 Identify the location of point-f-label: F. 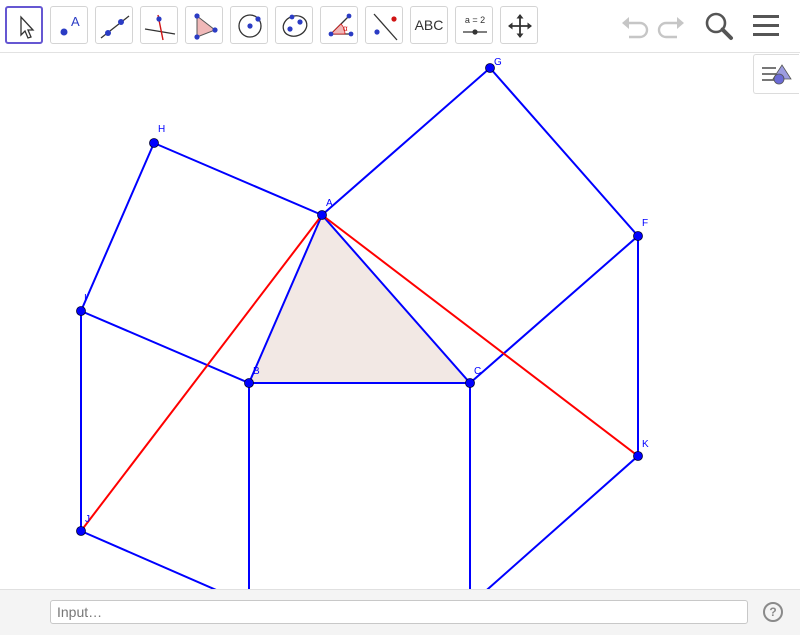
(645, 223).